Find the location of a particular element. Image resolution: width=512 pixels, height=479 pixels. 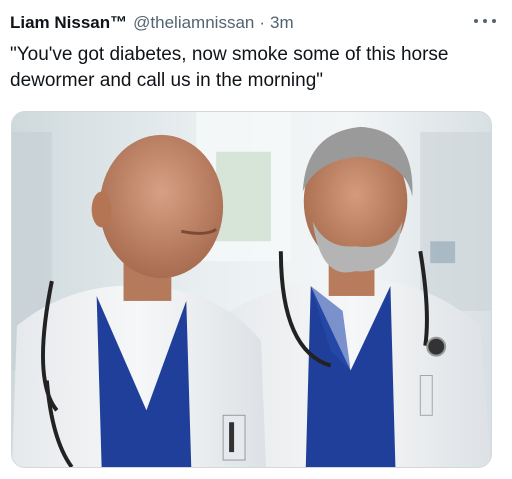

left-doctor-ear is located at coordinates (101, 209).